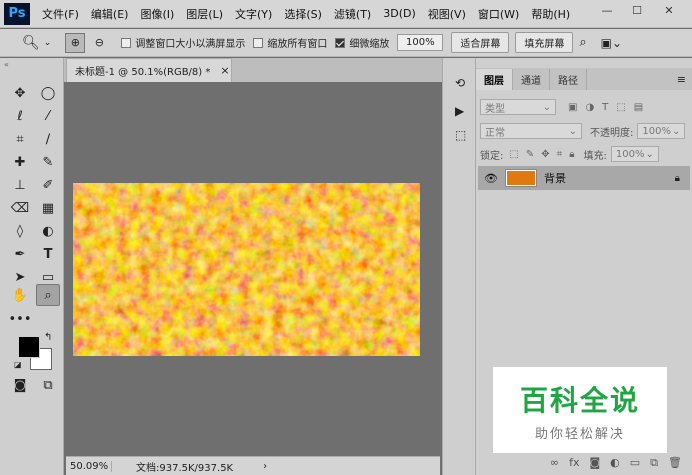 This screenshot has height=475, width=692. Describe the element at coordinates (185, 468) in the screenshot. I see `status-doc-size: 文档:937.5K/937.5K` at that location.